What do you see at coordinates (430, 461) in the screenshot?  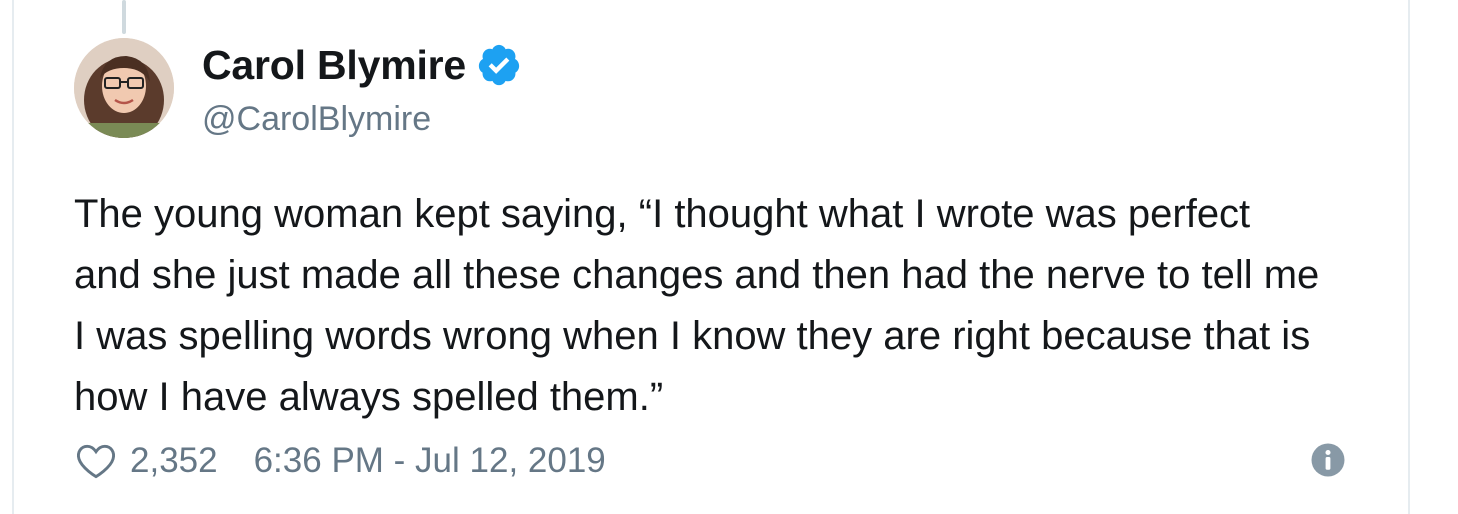 I see `tweet-timestamp: 6:36 PM - Jul 12, 2019` at bounding box center [430, 461].